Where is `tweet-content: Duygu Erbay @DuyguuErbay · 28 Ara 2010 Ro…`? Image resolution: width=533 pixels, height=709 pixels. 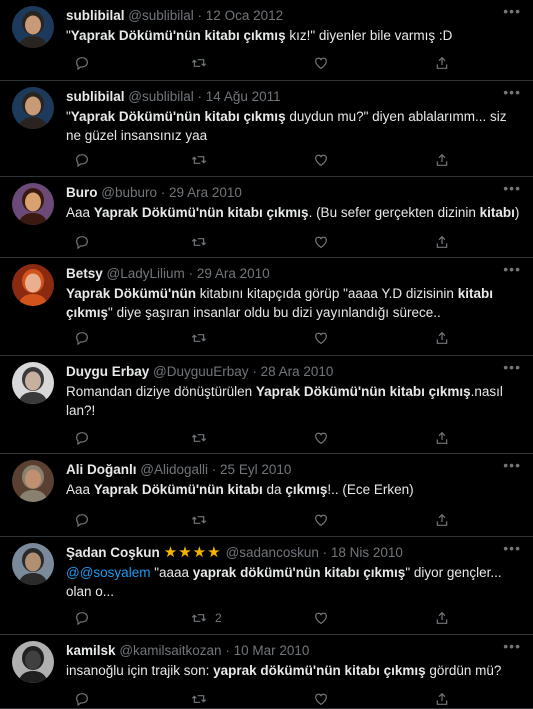
tweet-content: Duygu Erbay @DuyguuErbay · 28 Ara 2010 Ro… is located at coordinates (293, 391).